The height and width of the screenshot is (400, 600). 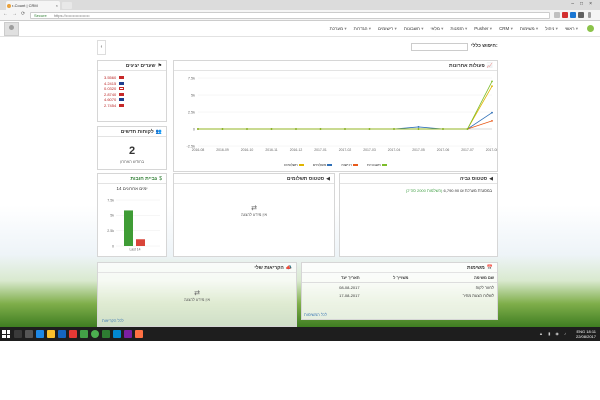 I want to click on legend-item: משלוחים, so click(x=323, y=165).